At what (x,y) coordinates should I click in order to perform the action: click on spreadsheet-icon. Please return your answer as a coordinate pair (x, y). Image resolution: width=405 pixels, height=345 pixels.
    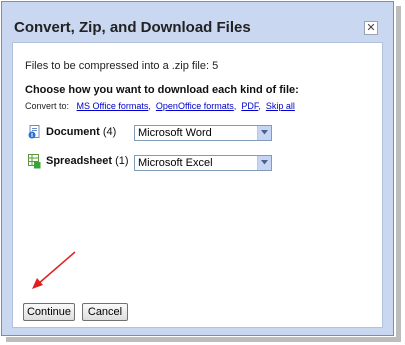
    Looking at the image, I should click on (34, 161).